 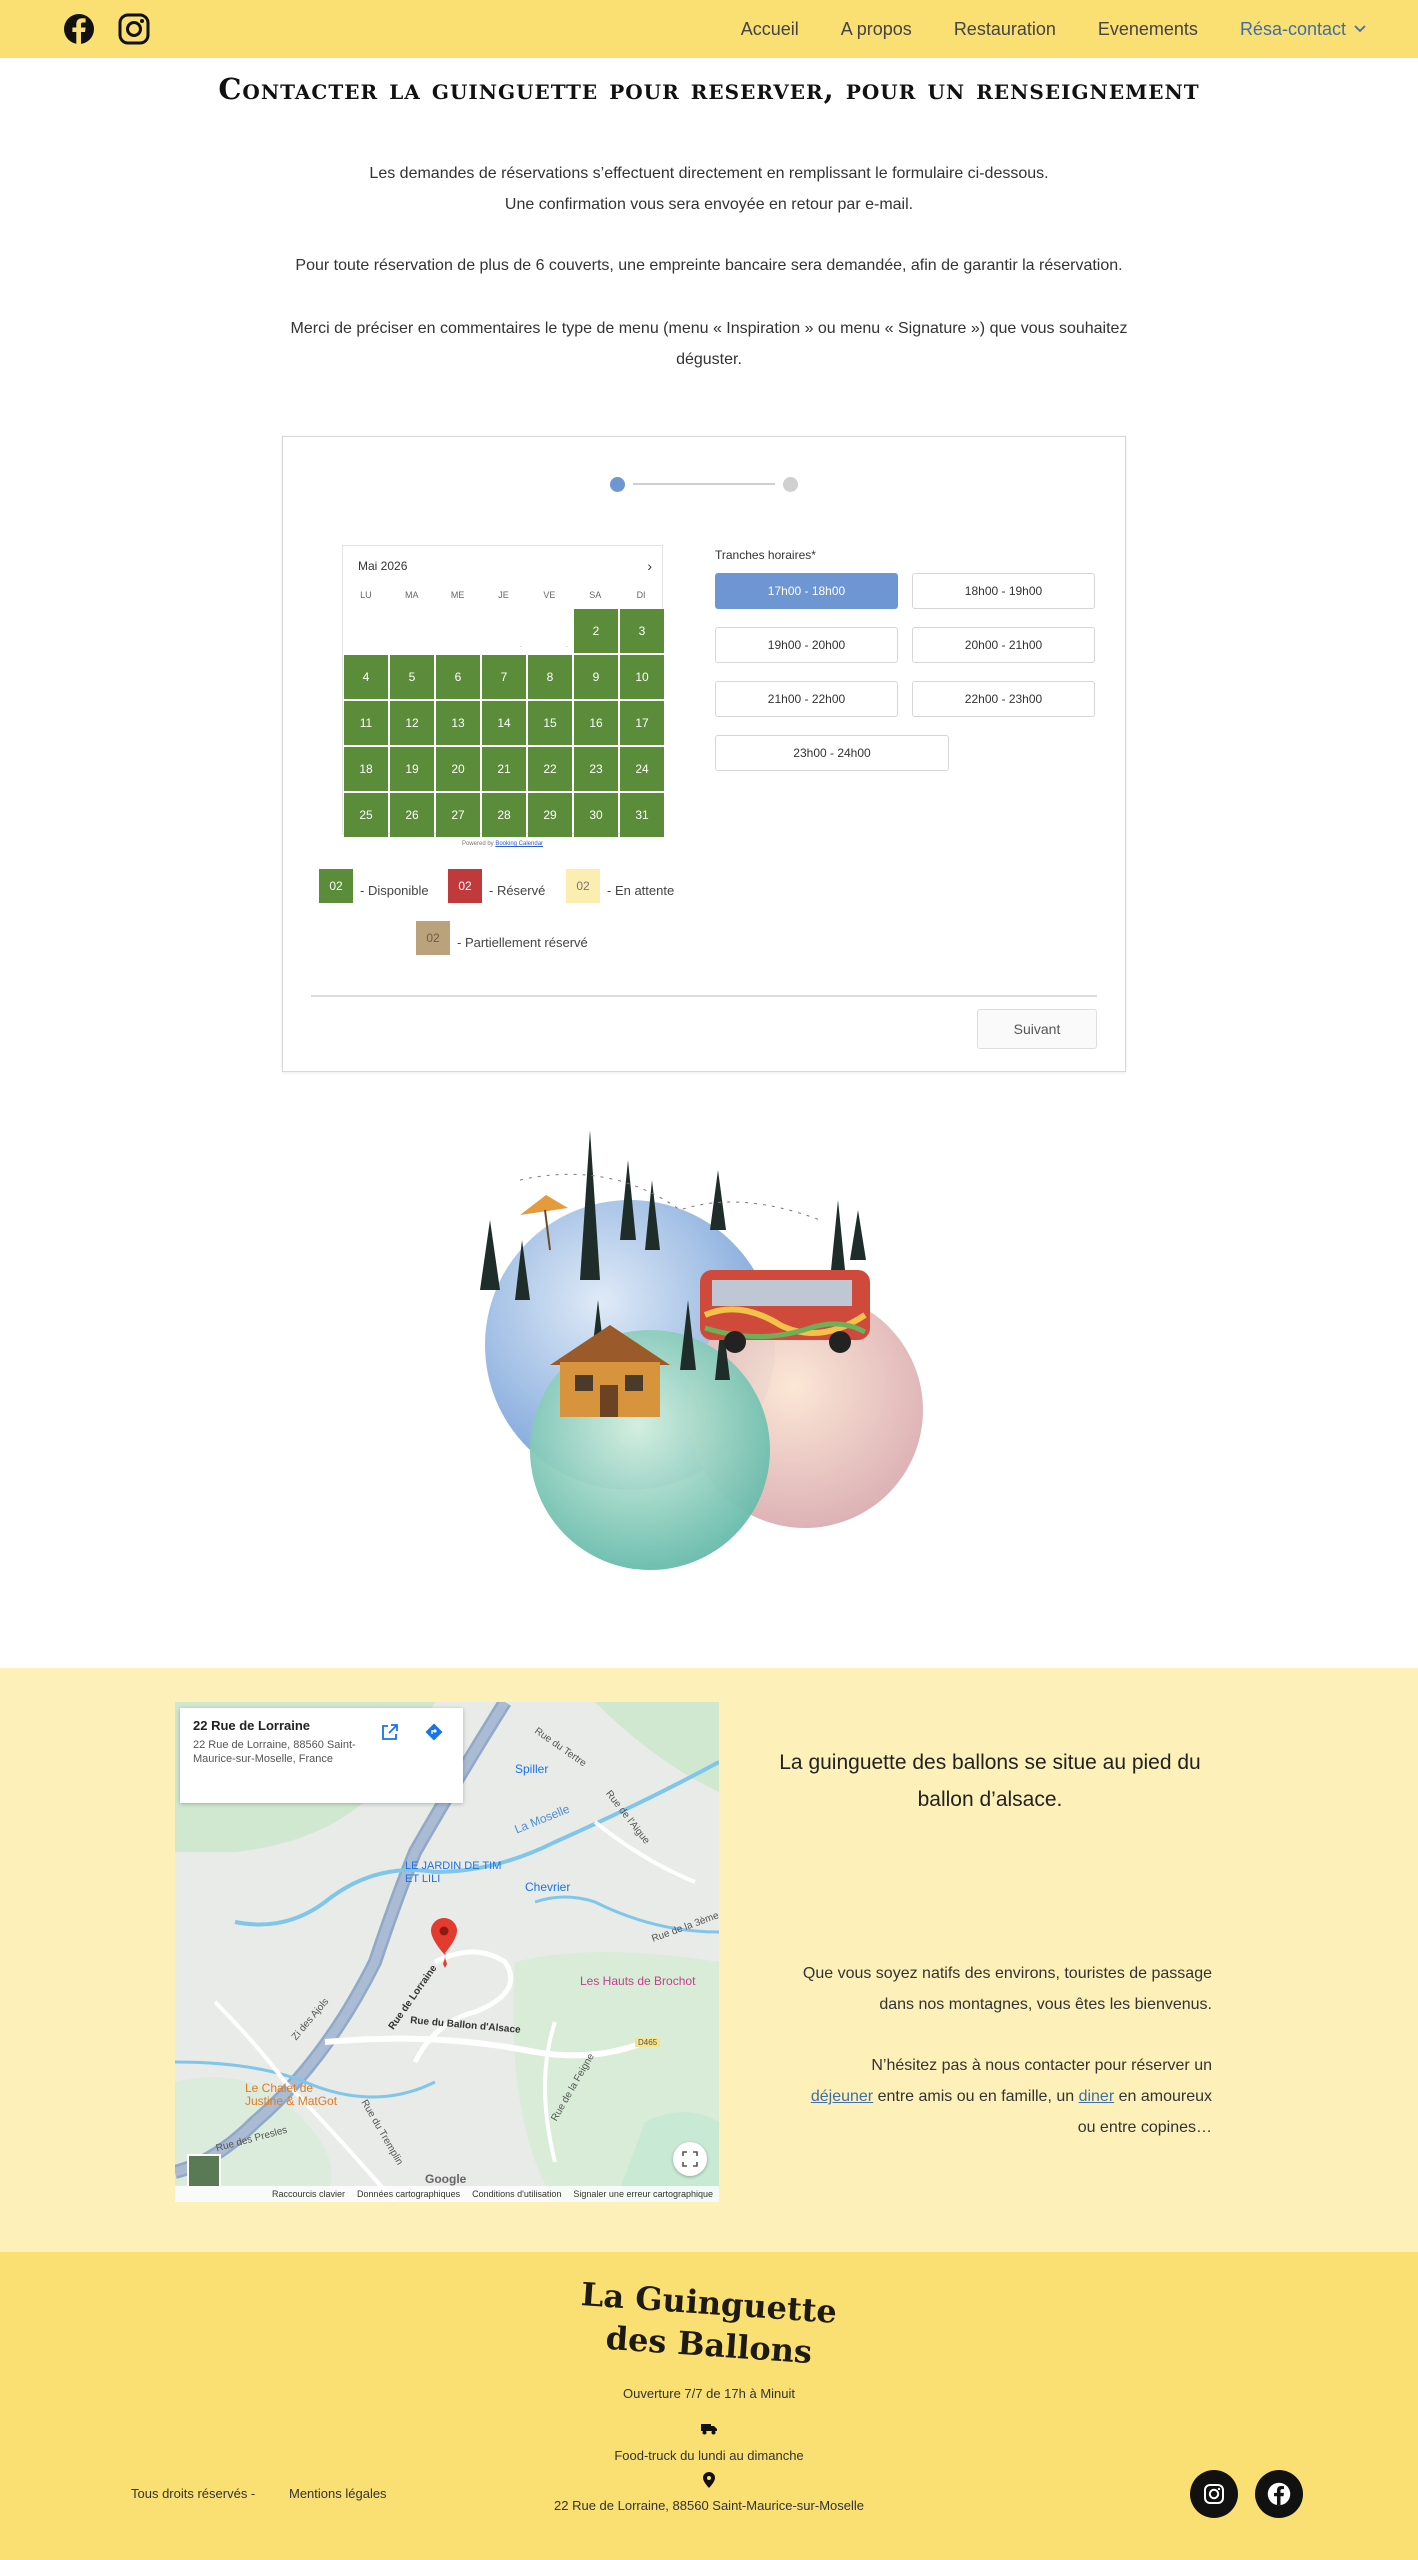 I want to click on step-2-indicator, so click(x=790, y=484).